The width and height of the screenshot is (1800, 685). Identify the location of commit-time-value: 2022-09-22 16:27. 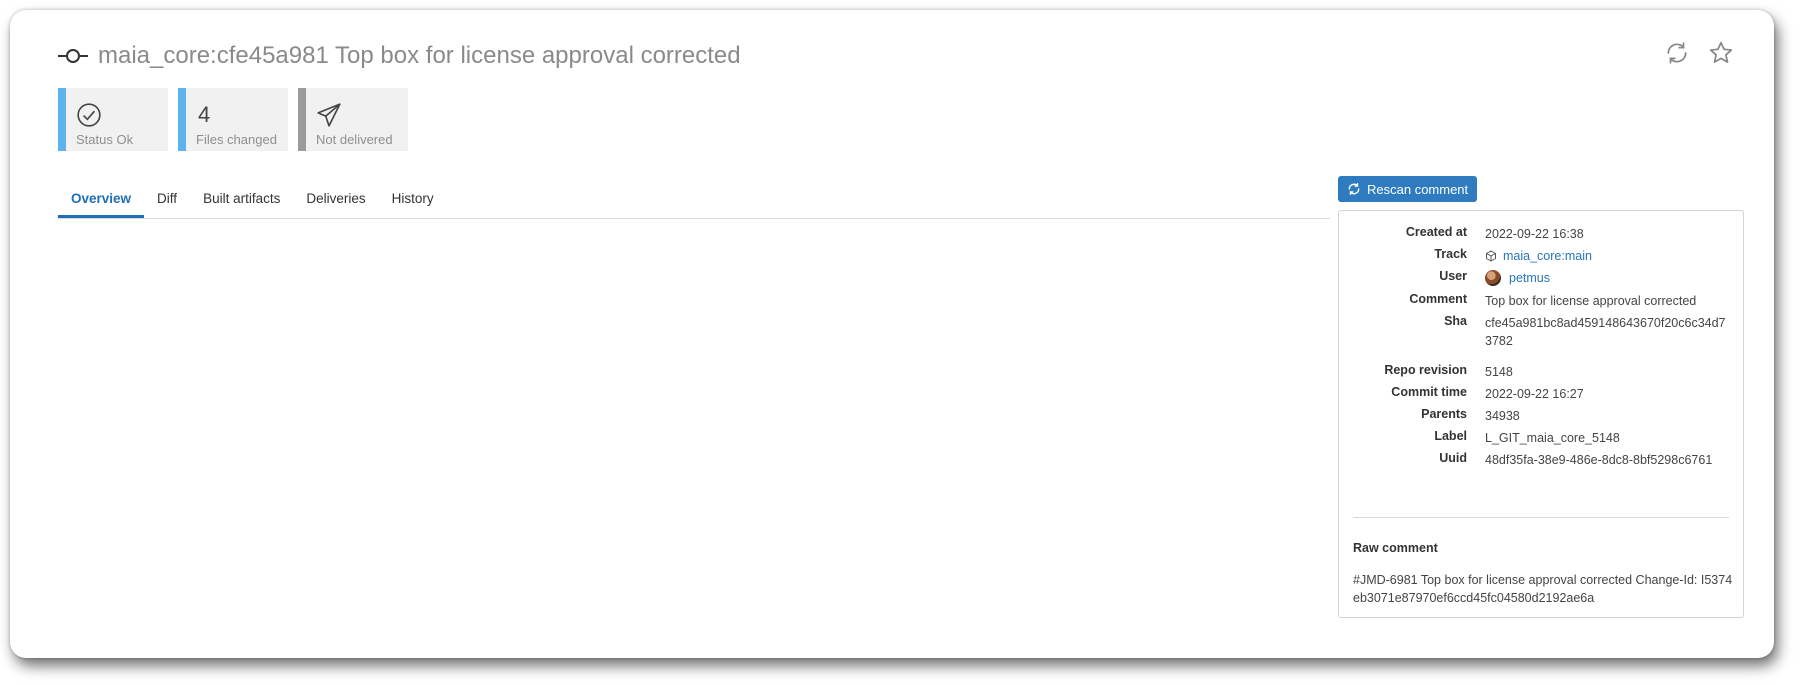
(1534, 394).